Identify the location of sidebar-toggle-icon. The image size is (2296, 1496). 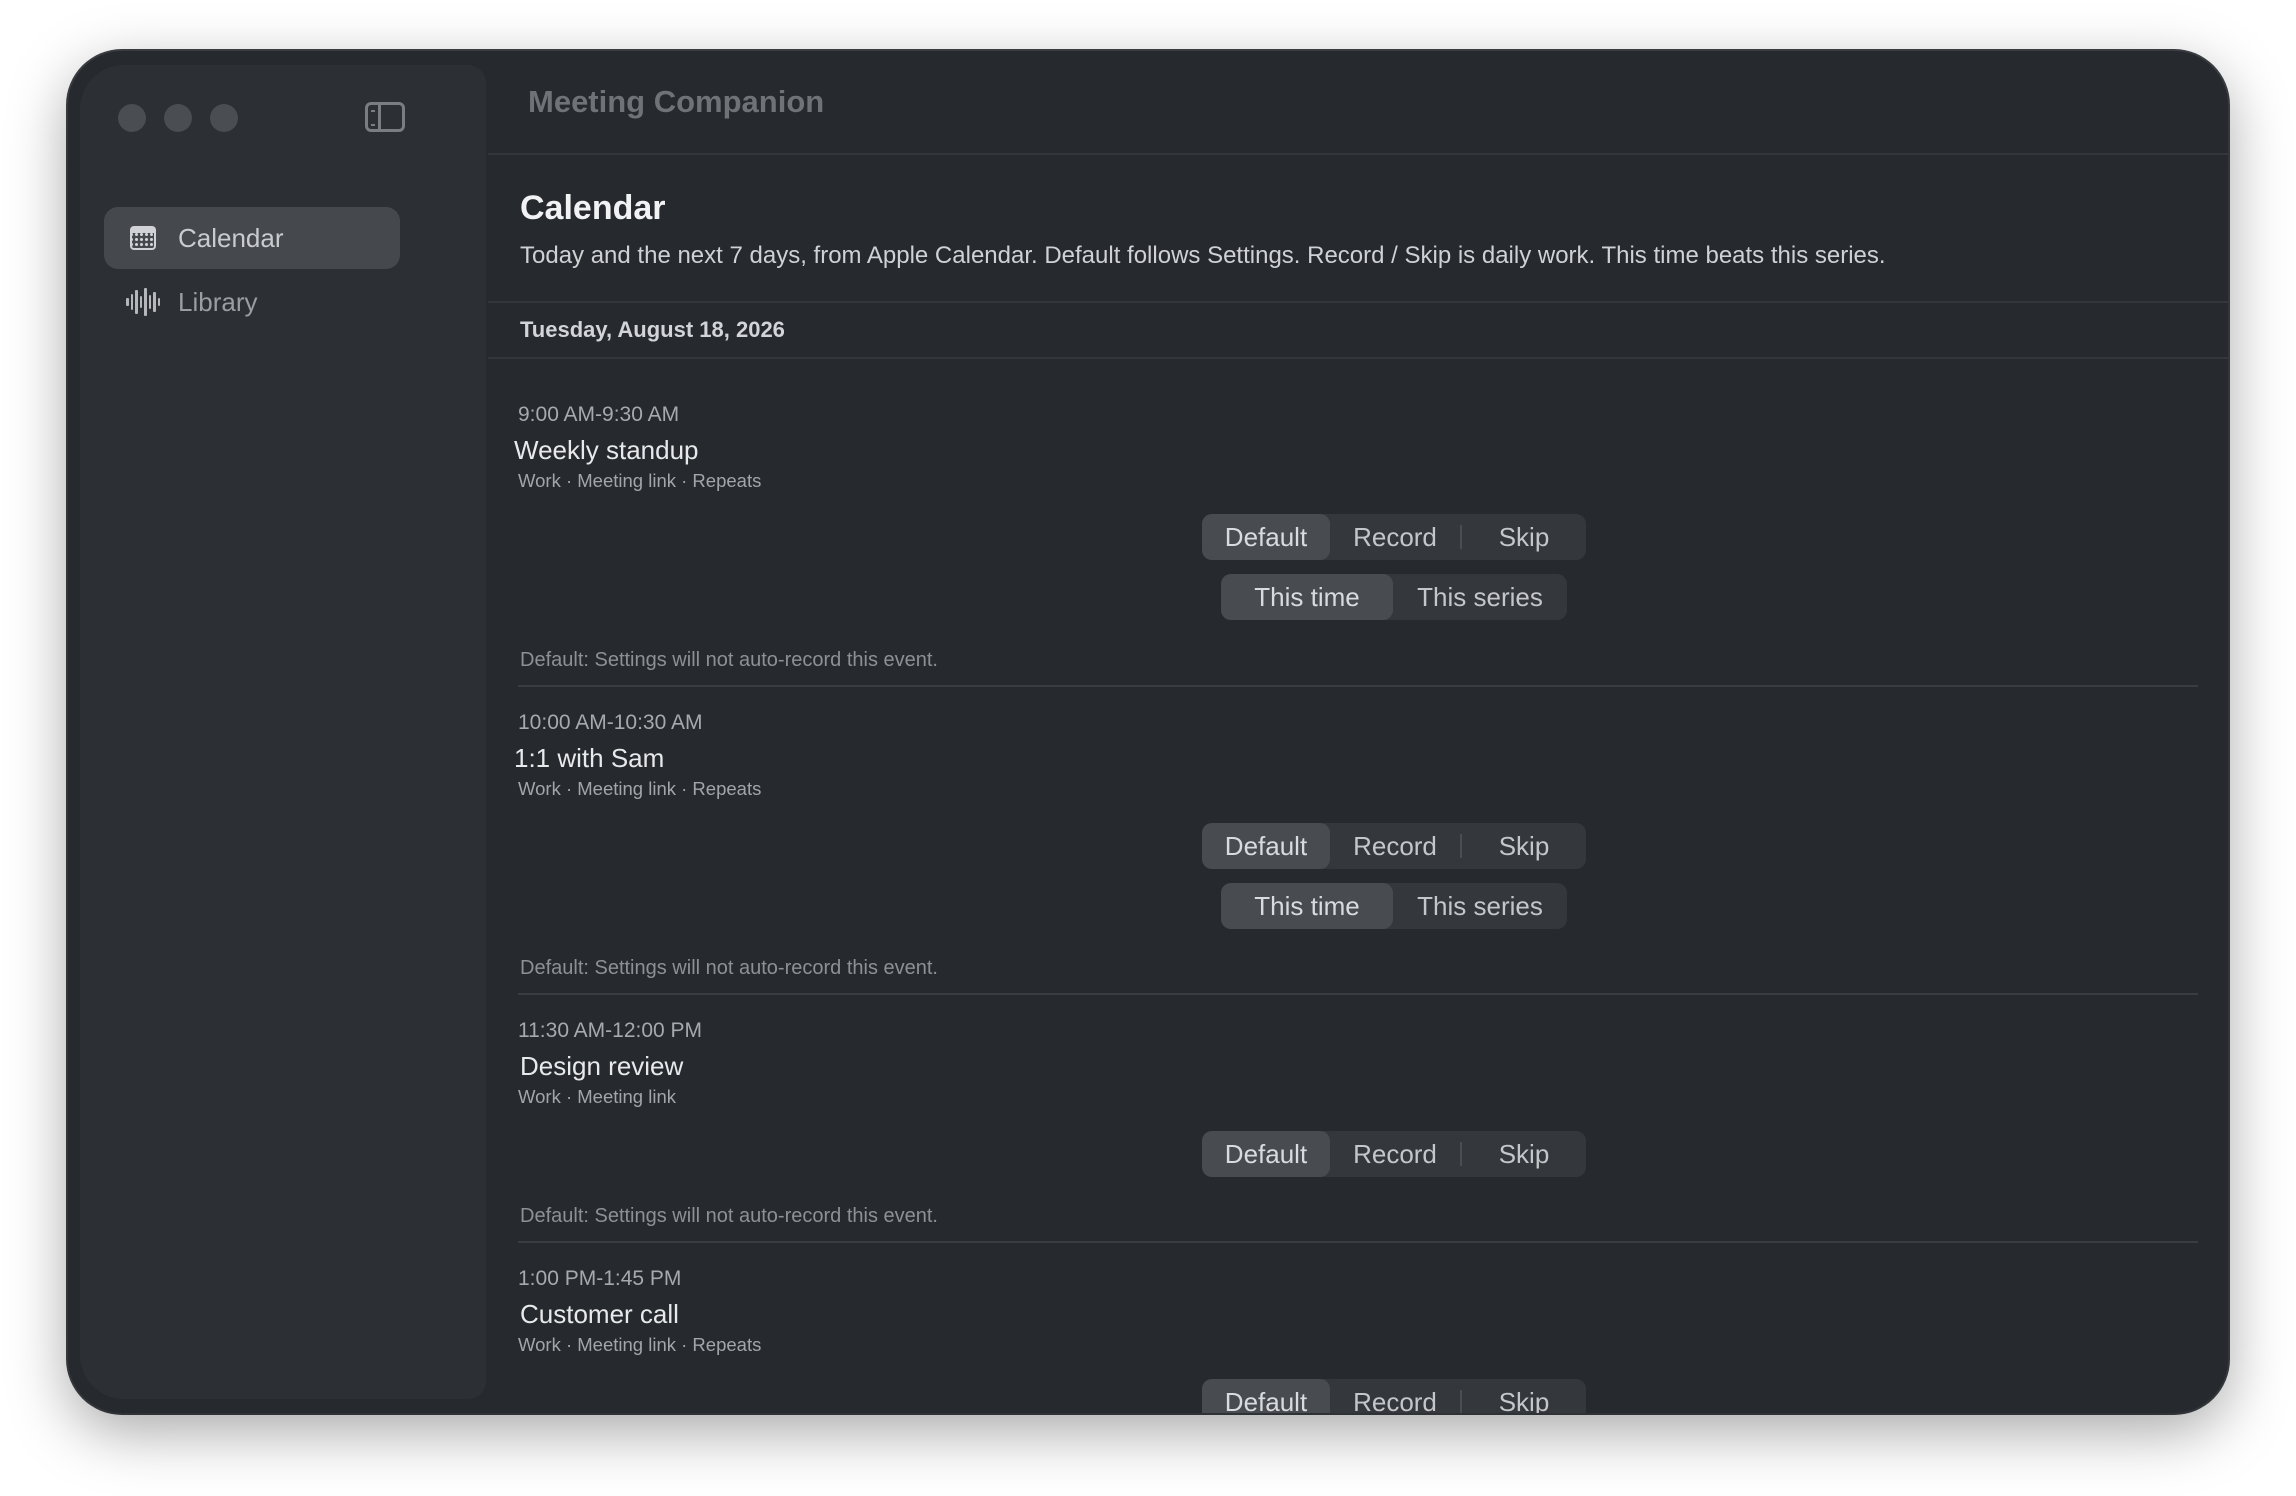
(385, 117).